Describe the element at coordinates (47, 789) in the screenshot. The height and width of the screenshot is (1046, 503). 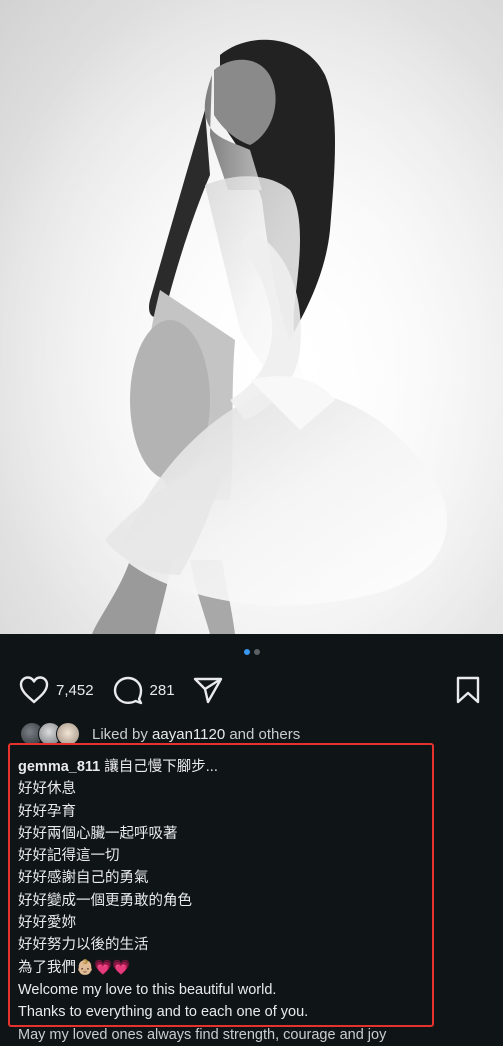
I see `caption-line: 好好休息` at that location.